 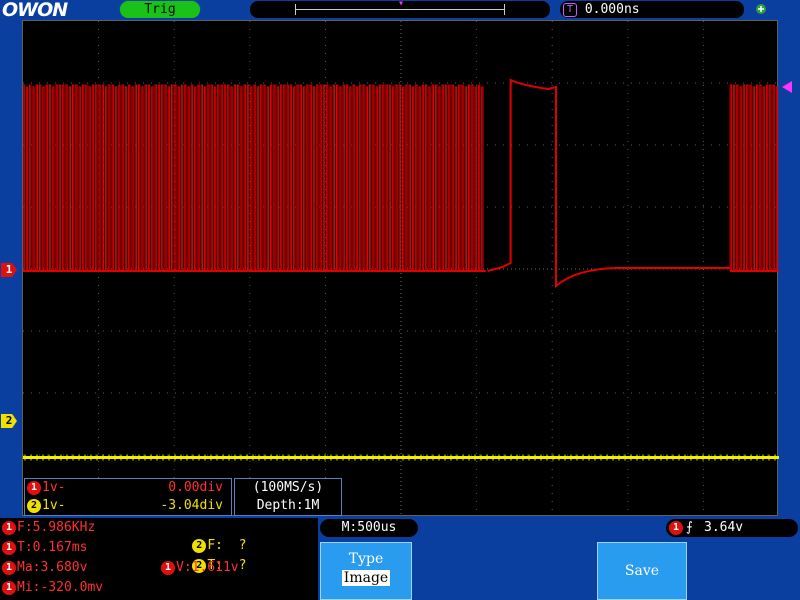 What do you see at coordinates (54, 505) in the screenshot?
I see `ch2-scale-label: 1v-` at bounding box center [54, 505].